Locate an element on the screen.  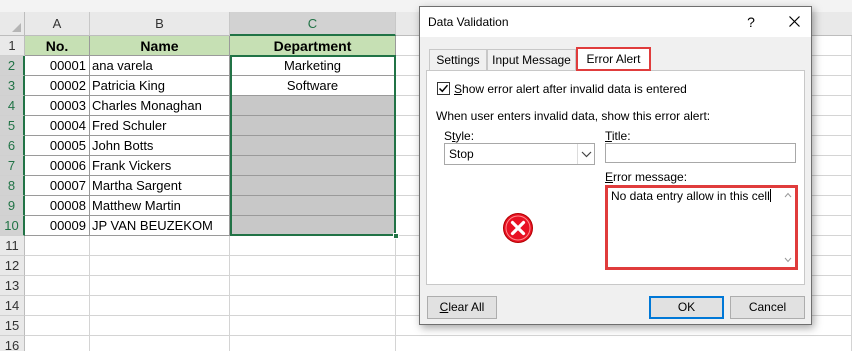
cell-department: Software is located at coordinates (313, 86).